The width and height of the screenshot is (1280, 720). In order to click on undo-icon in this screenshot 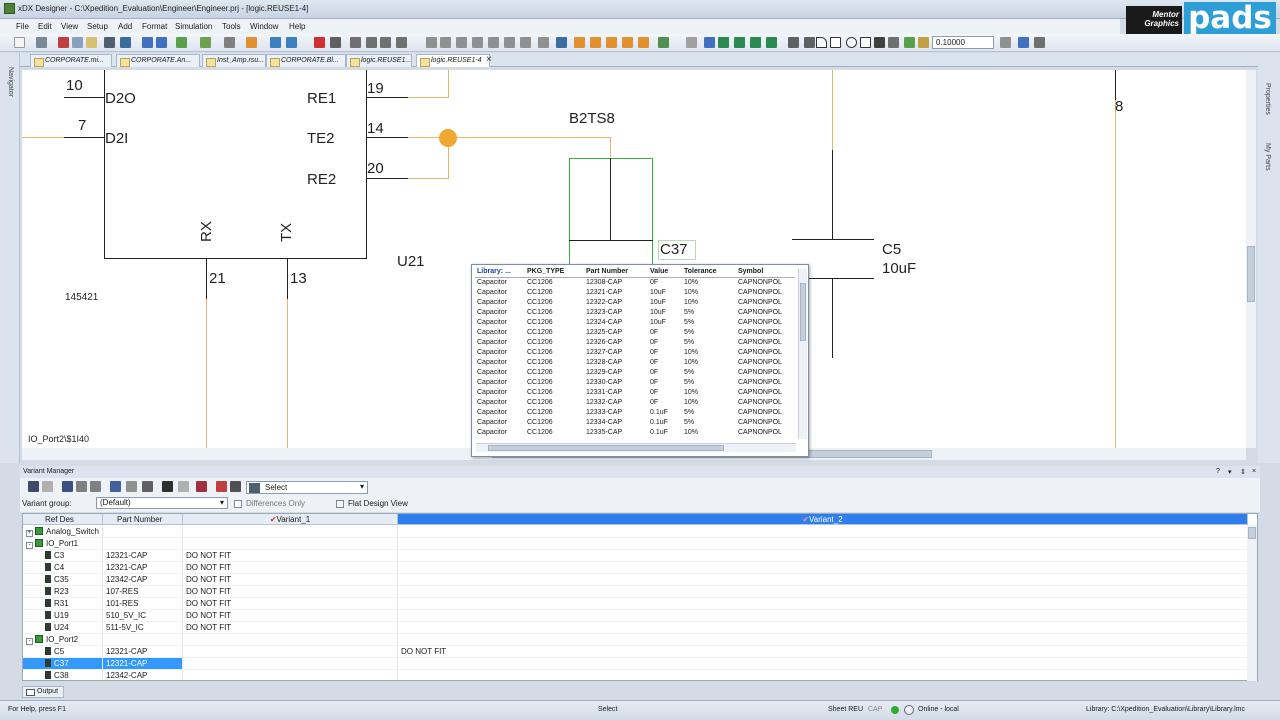, I will do `click(147, 42)`.